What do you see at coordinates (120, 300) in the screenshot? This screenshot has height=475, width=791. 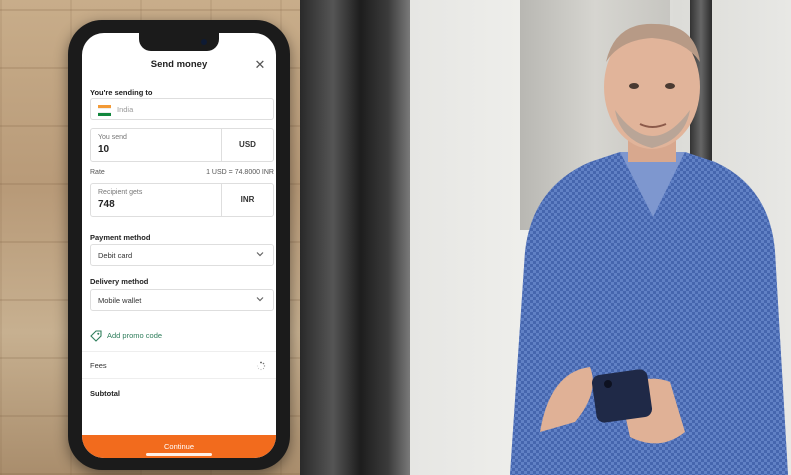 I see `delivery-method-value: Mobile wallet` at bounding box center [120, 300].